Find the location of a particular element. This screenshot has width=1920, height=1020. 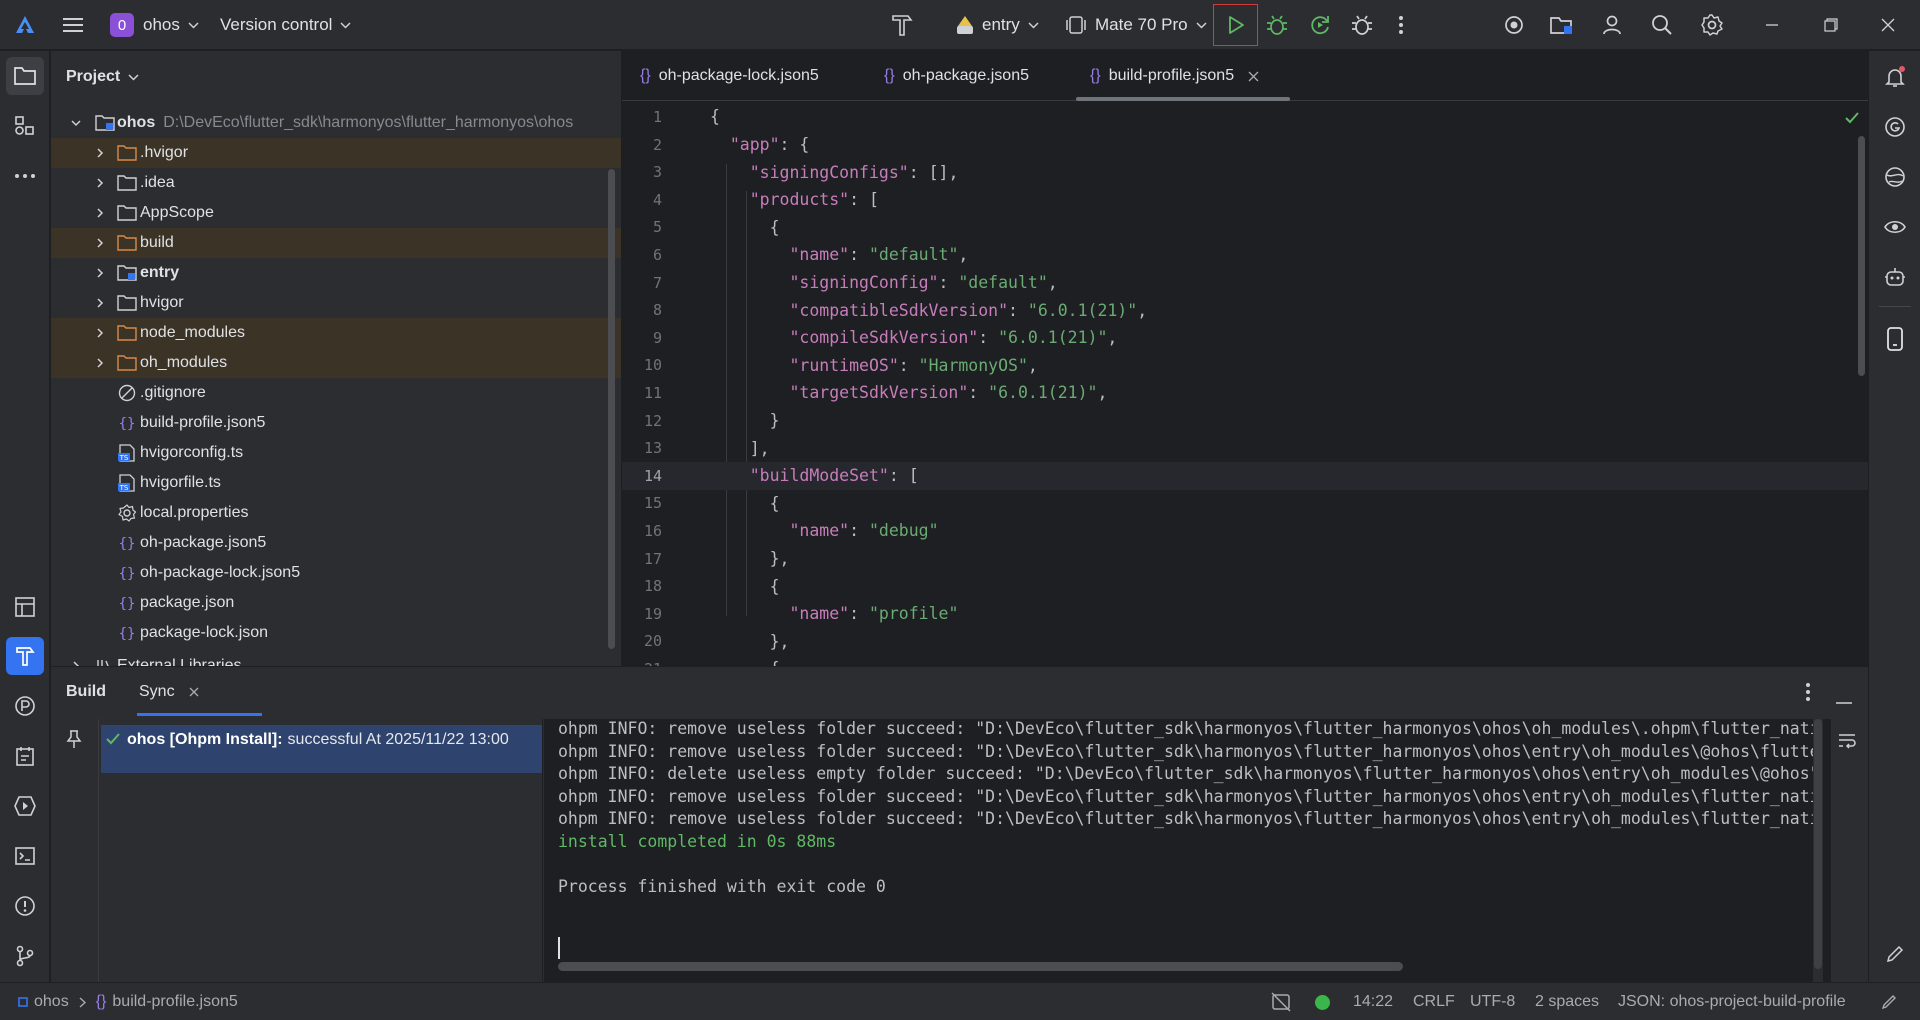

project-panel-header: Project is located at coordinates (336, 77).